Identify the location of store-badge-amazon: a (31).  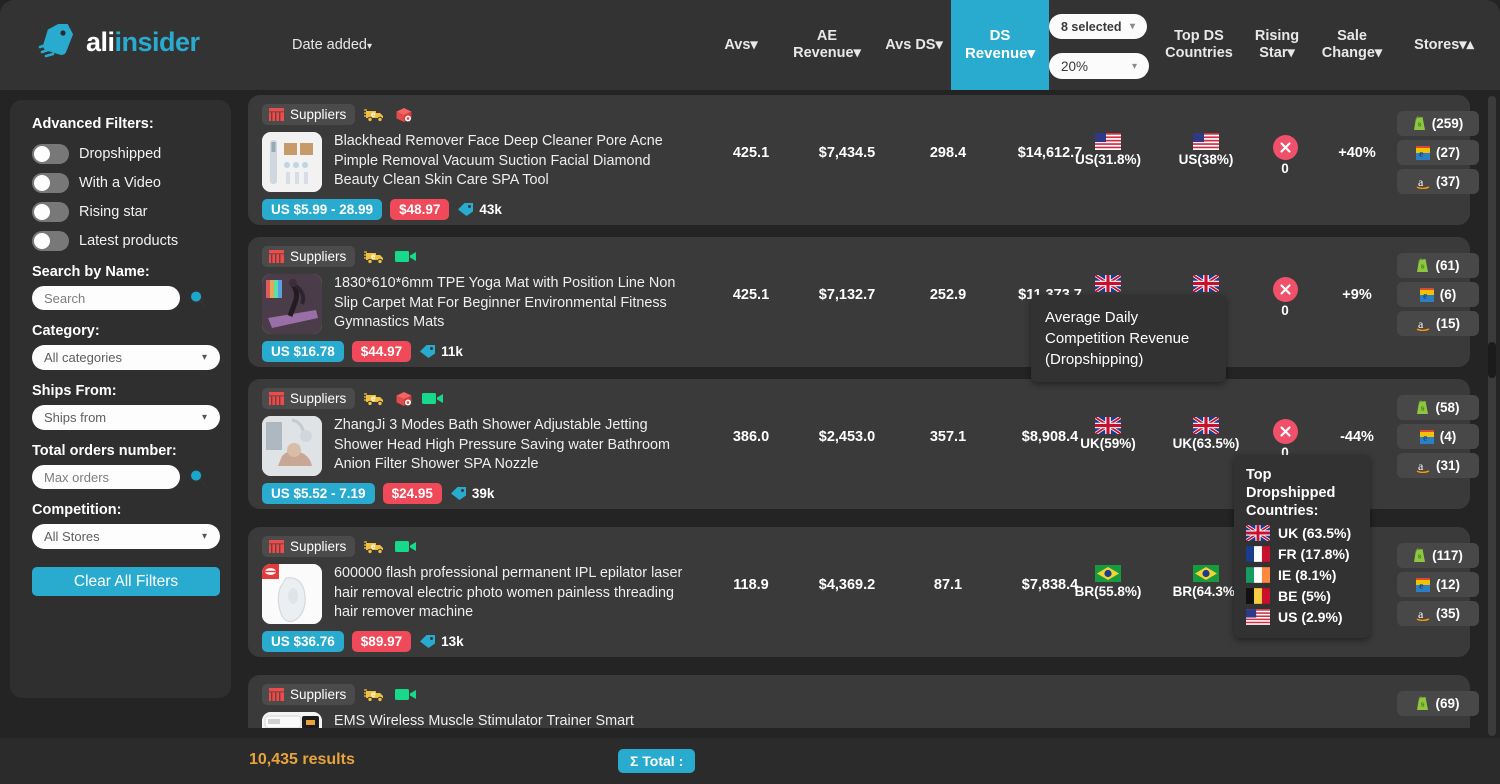
(1438, 465).